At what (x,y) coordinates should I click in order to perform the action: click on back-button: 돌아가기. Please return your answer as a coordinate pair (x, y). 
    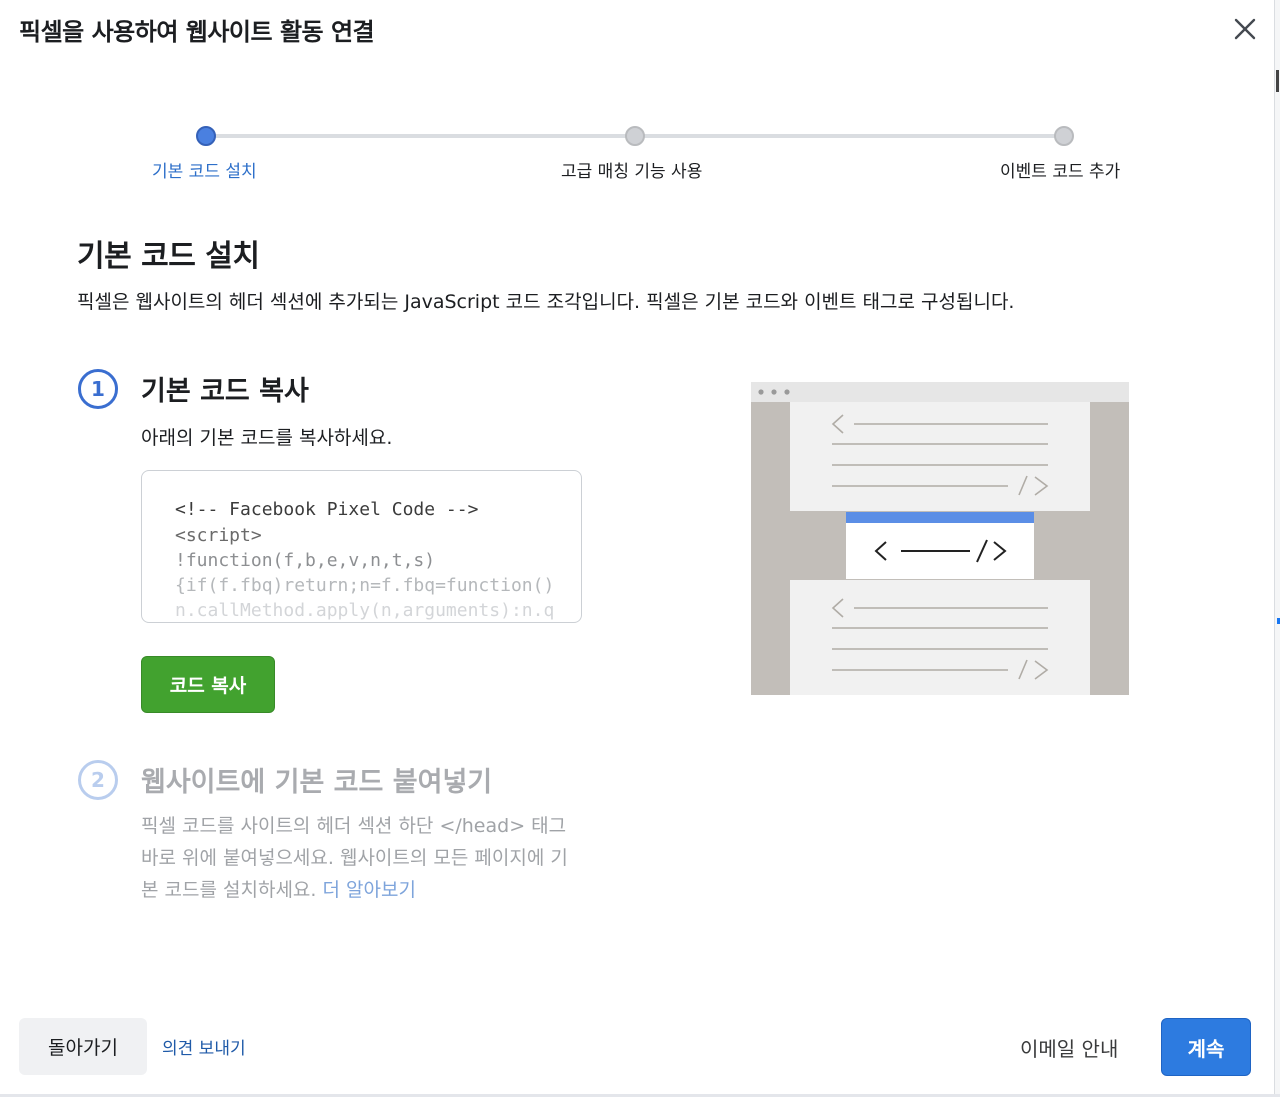
    Looking at the image, I should click on (83, 1046).